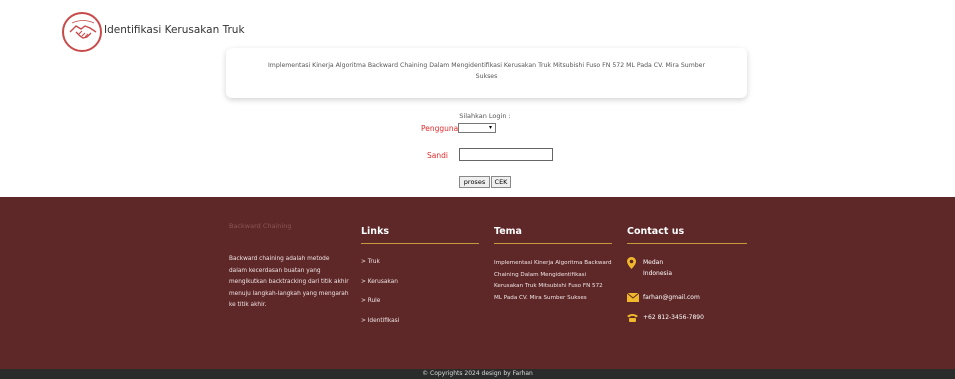 The image size is (955, 379). What do you see at coordinates (653, 262) in the screenshot?
I see `contact-city: Medan` at bounding box center [653, 262].